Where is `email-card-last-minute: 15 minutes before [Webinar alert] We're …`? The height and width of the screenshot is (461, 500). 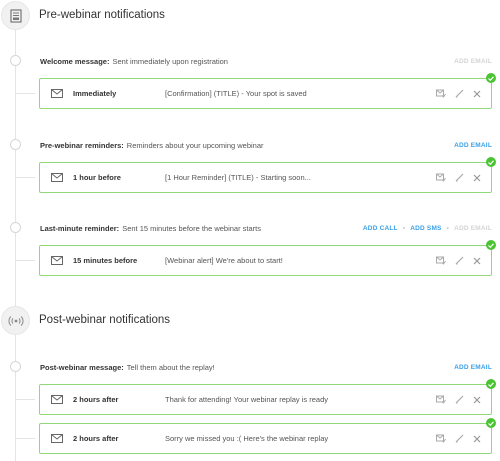 email-card-last-minute: 15 minutes before [Webinar alert] We're … is located at coordinates (267, 258).